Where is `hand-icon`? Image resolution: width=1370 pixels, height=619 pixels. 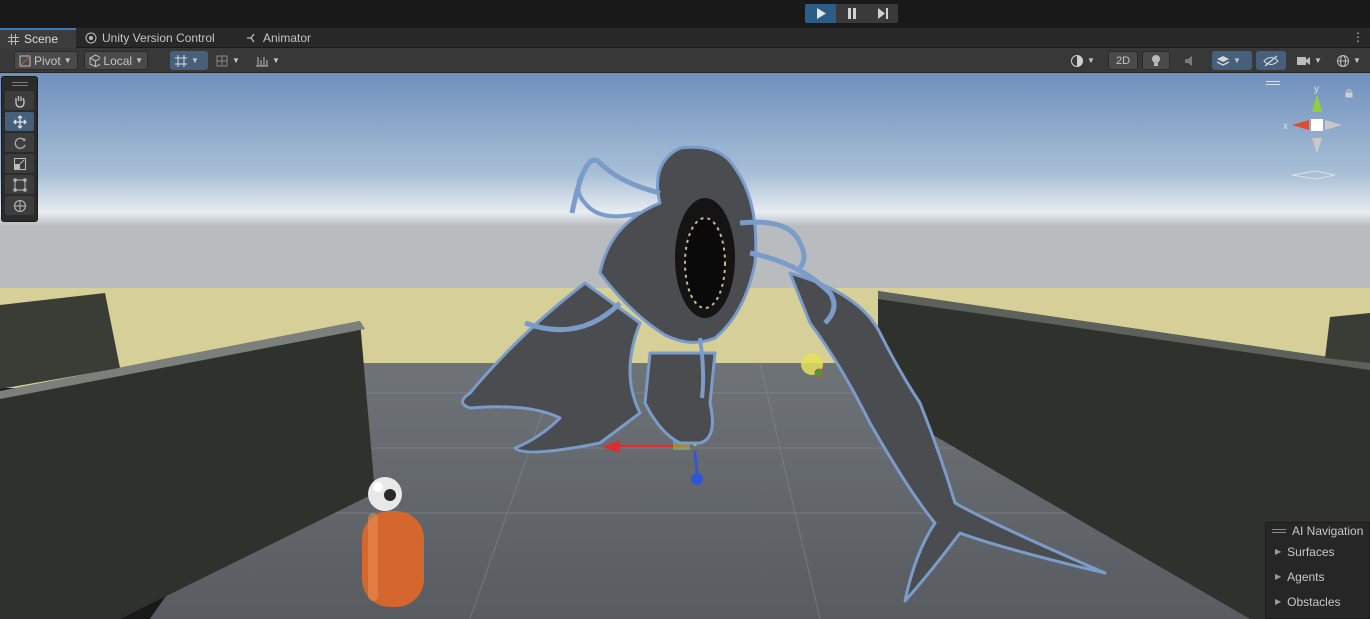
hand-icon is located at coordinates (19, 101).